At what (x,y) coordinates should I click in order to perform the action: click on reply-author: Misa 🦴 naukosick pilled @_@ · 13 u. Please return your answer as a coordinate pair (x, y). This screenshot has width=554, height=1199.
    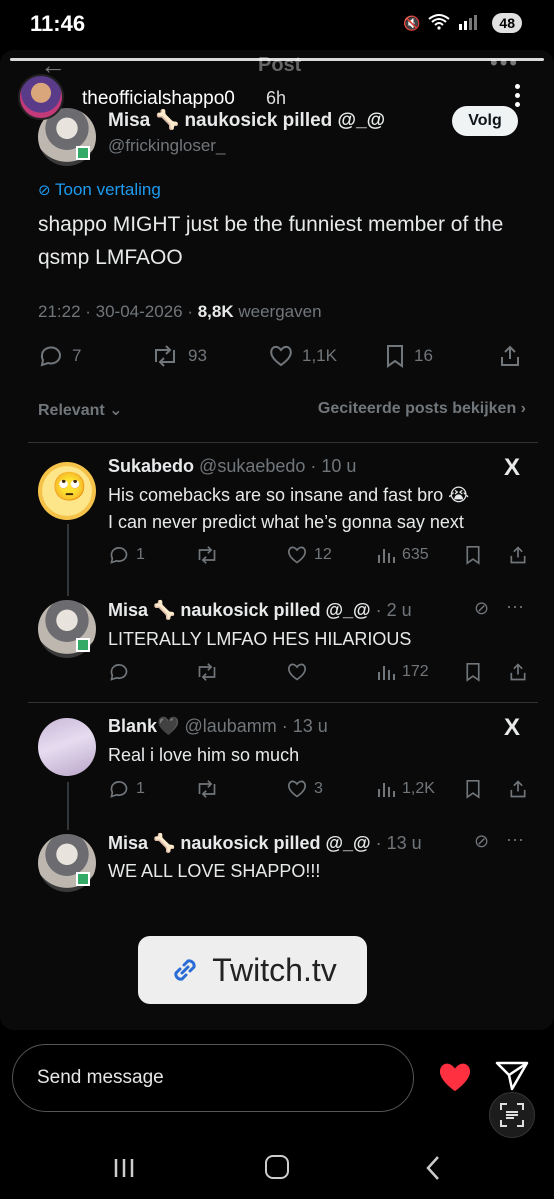
    Looking at the image, I should click on (265, 843).